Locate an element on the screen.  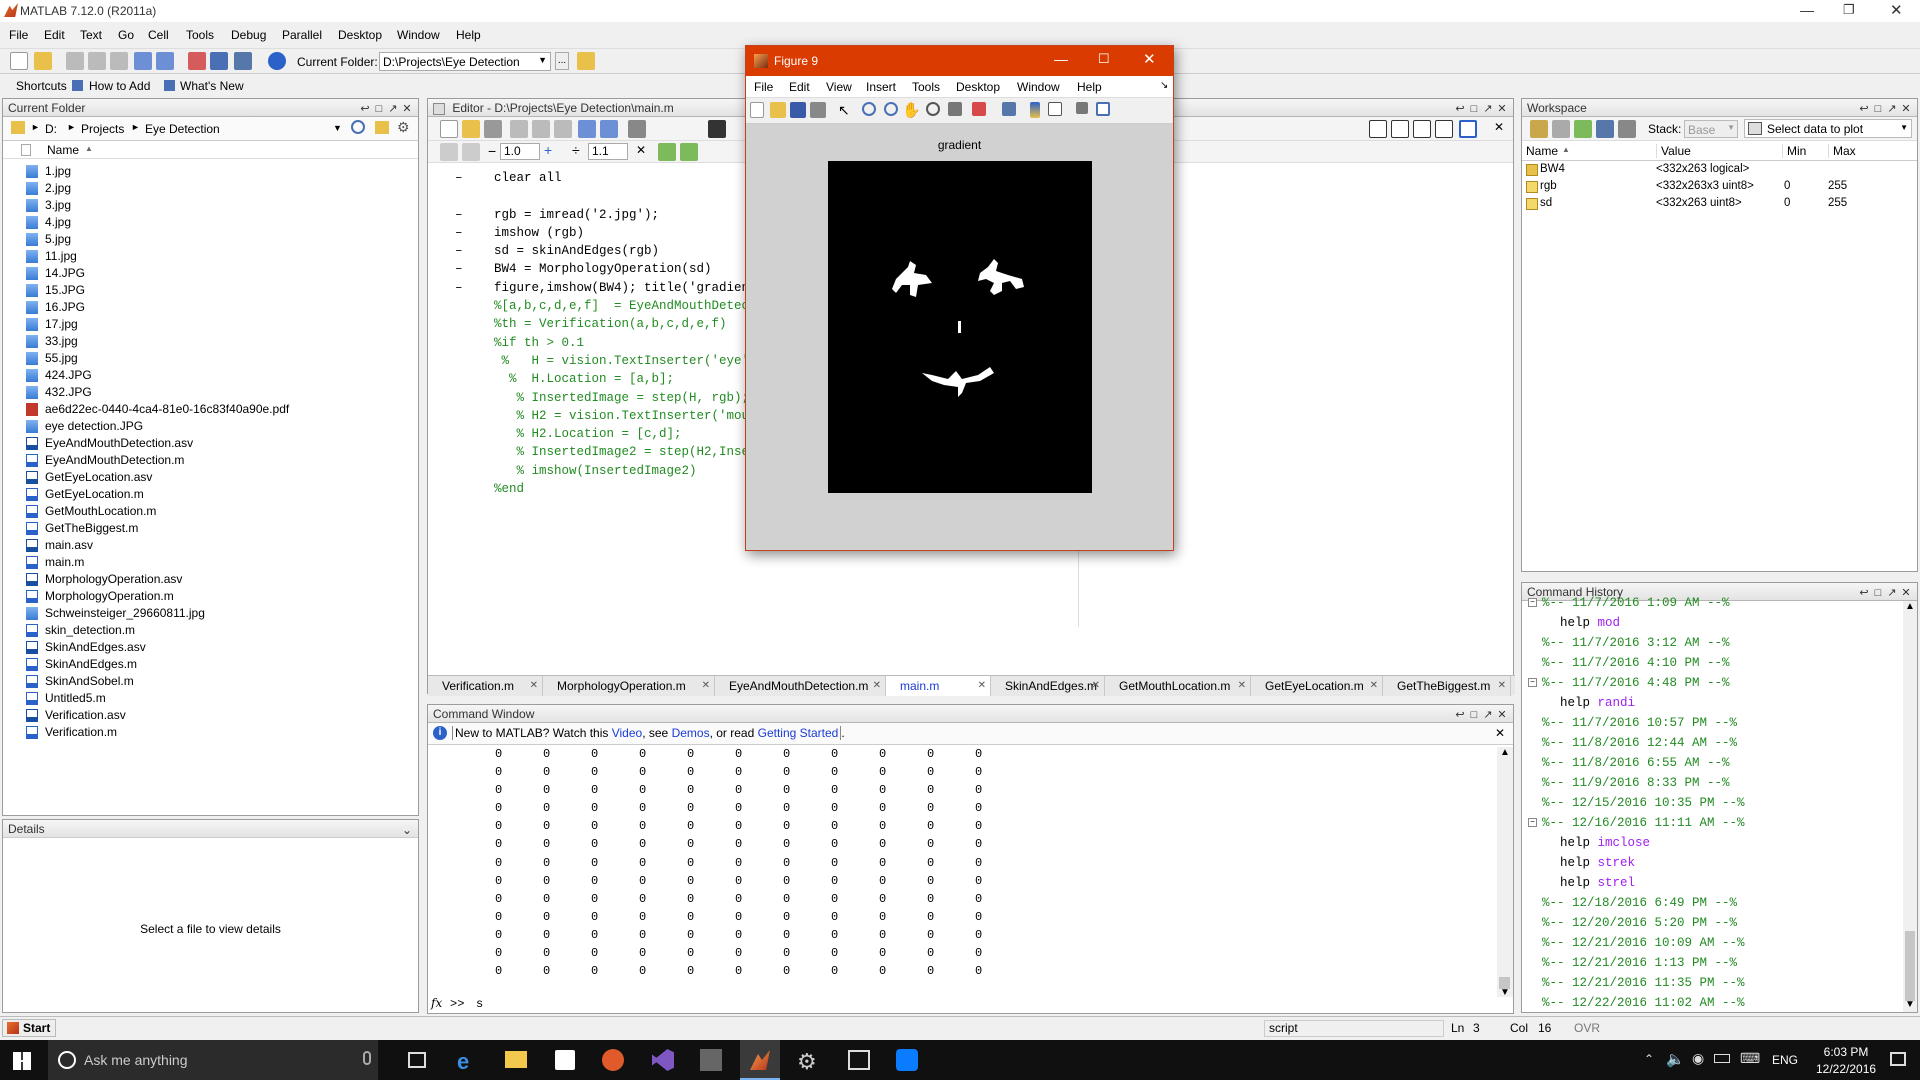
cortana-search: Ask me anything is located at coordinates (213, 1060).